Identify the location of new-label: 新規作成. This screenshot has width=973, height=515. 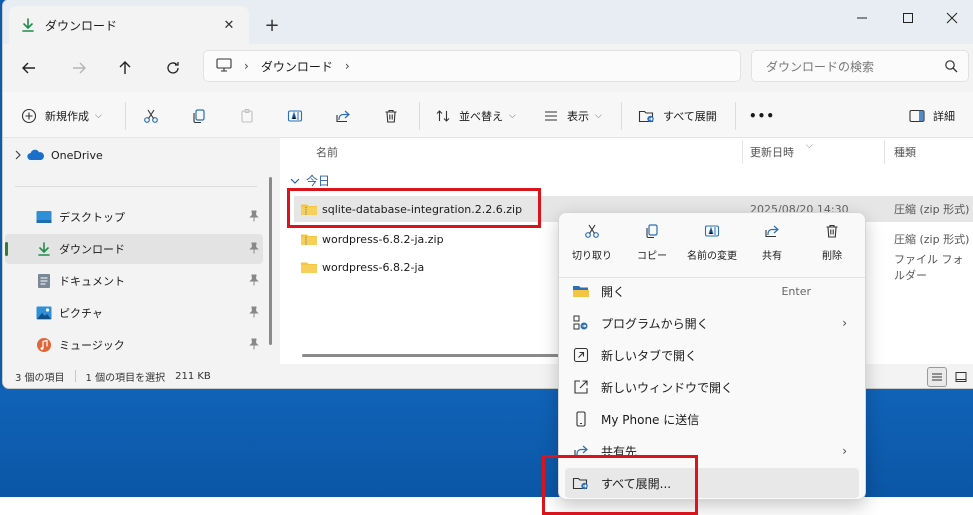
(67, 116).